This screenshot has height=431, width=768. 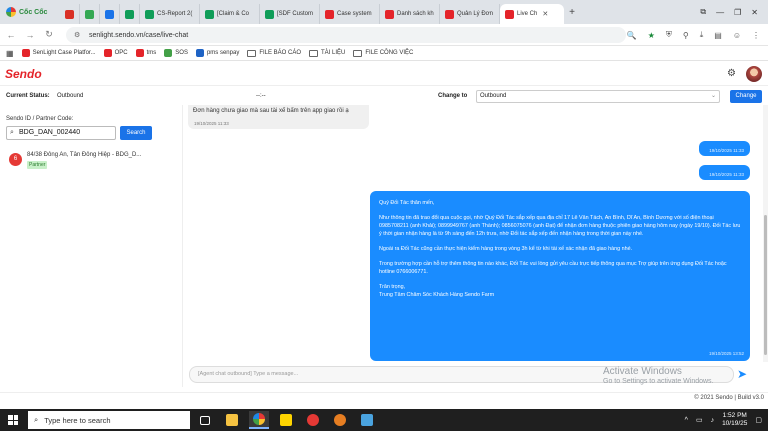 I want to click on bookmark-item: pms senpay, so click(x=217, y=53).